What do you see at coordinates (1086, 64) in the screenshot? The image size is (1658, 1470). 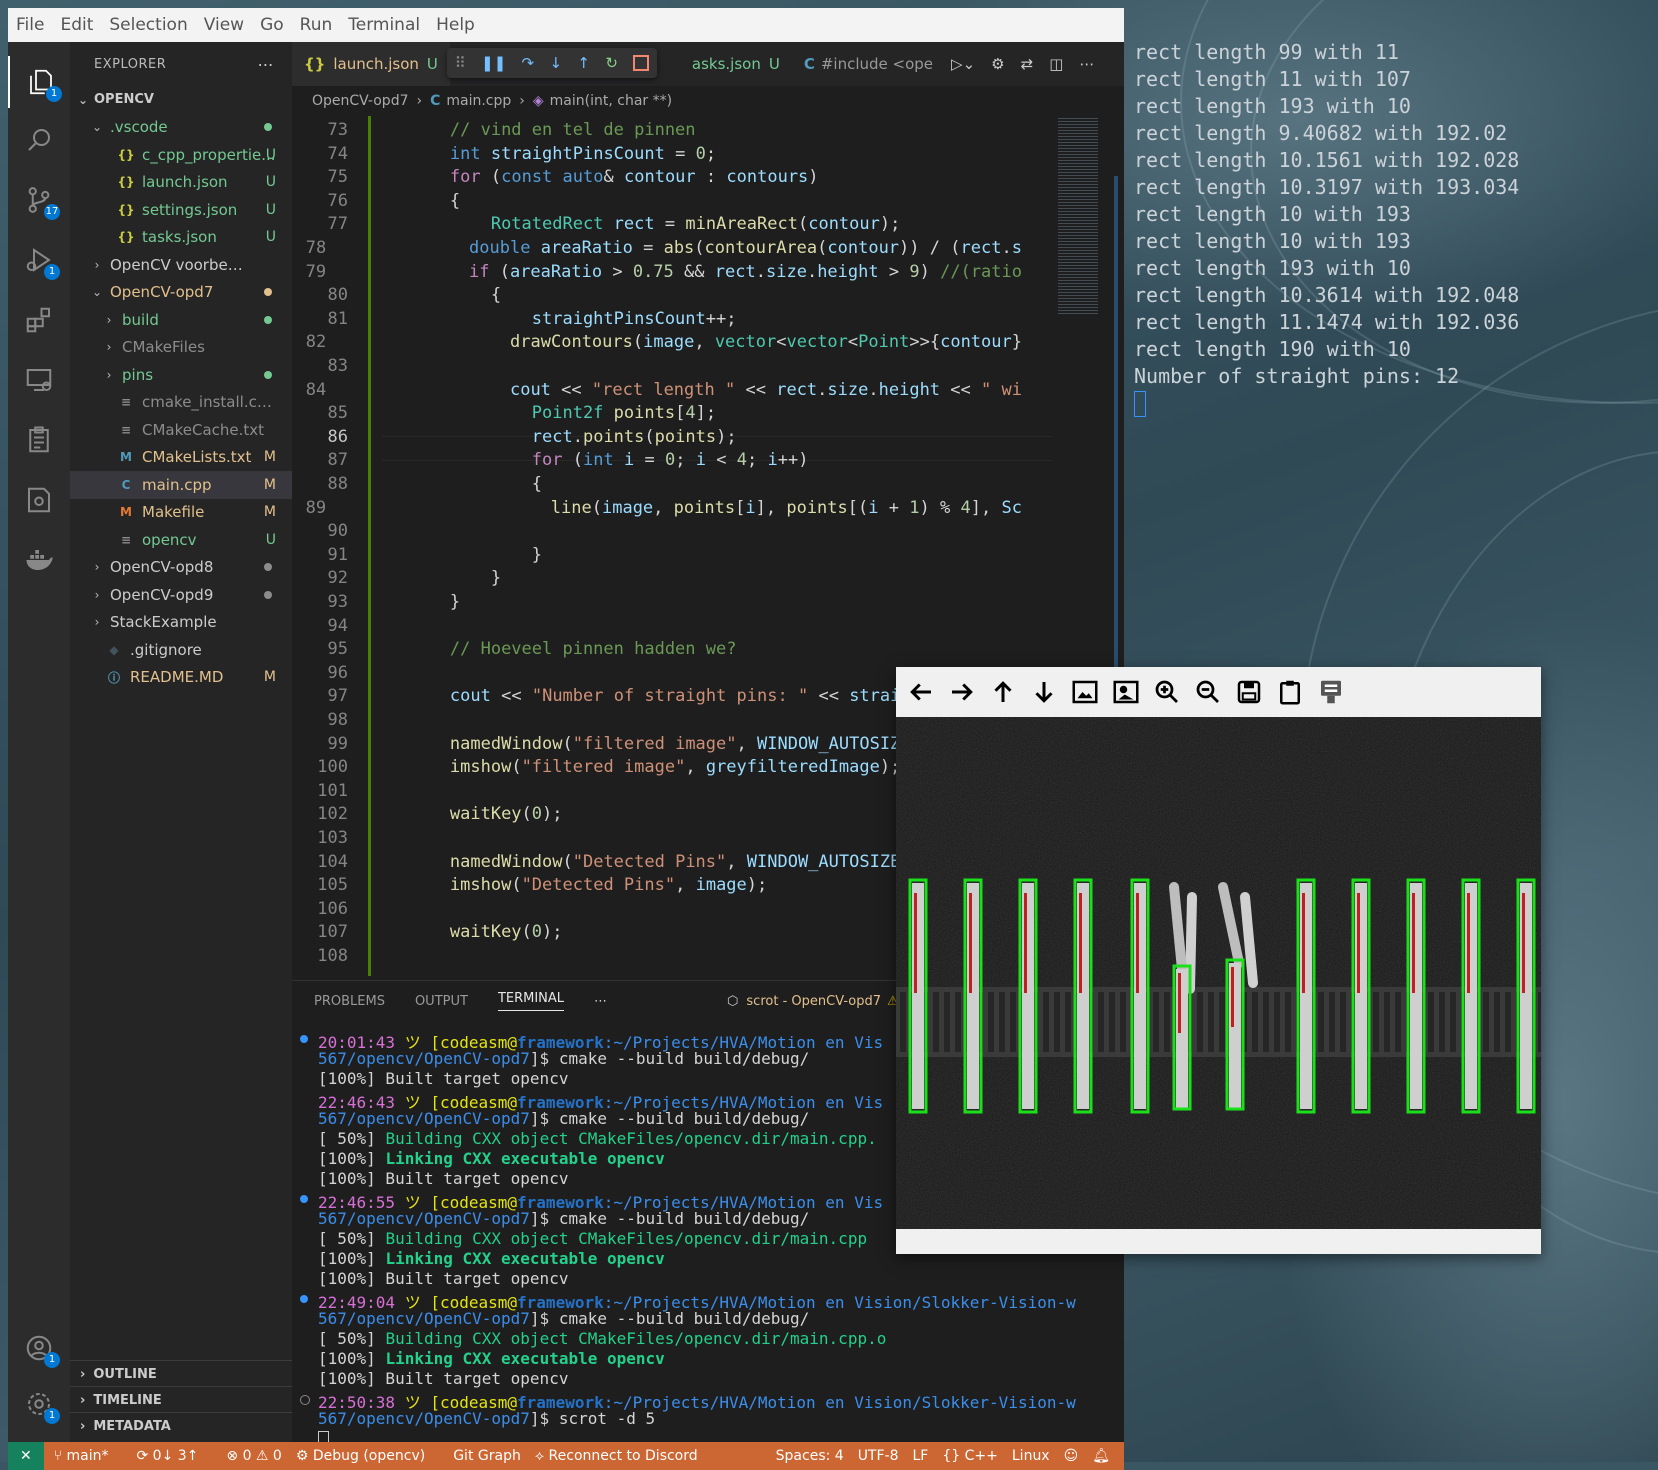 I see `more-icon: ⋯` at bounding box center [1086, 64].